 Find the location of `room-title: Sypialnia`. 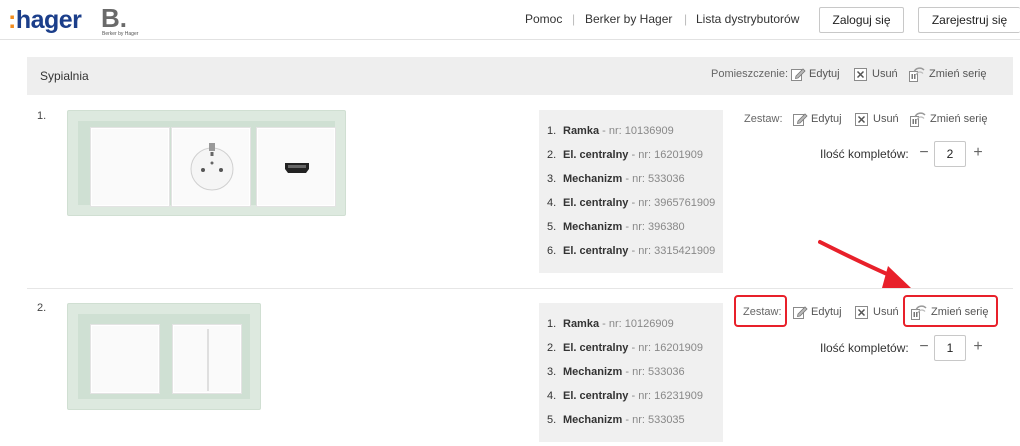

room-title: Sypialnia is located at coordinates (64, 76).